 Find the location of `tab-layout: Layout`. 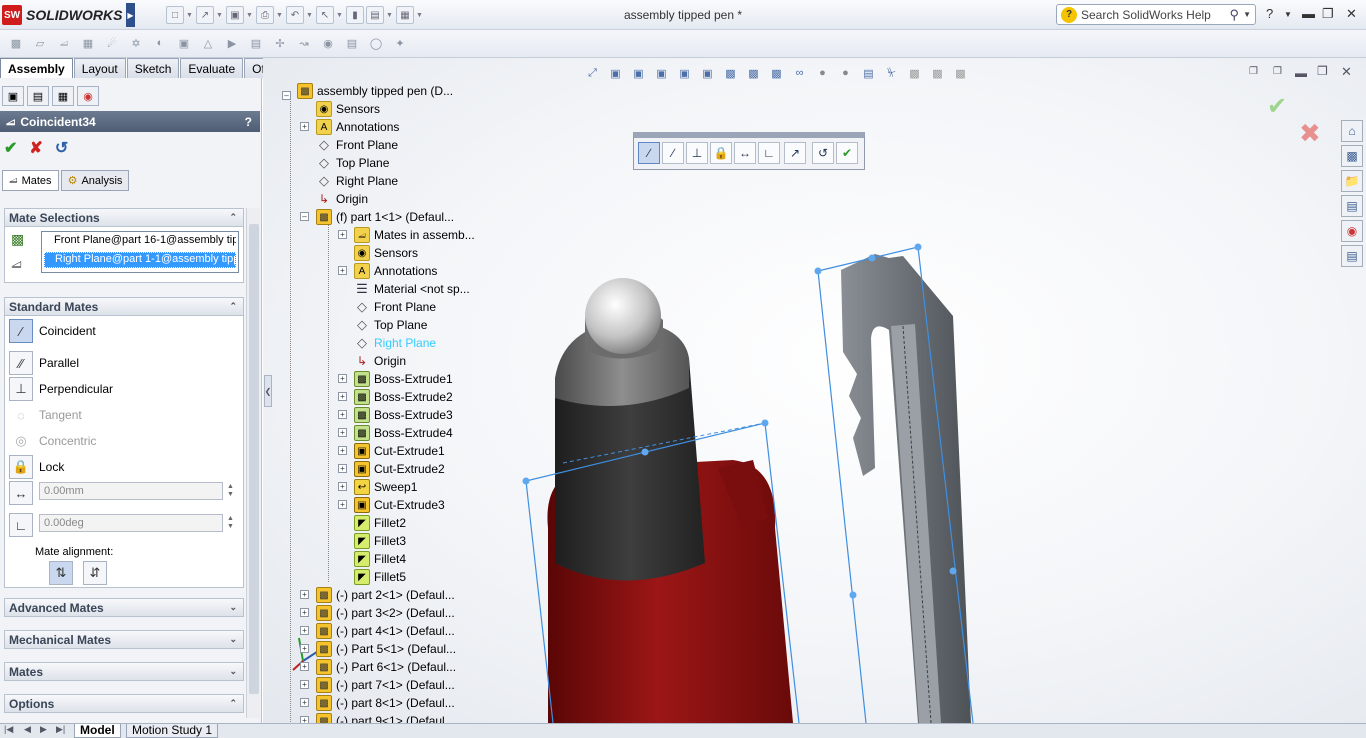

tab-layout: Layout is located at coordinates (99, 68).